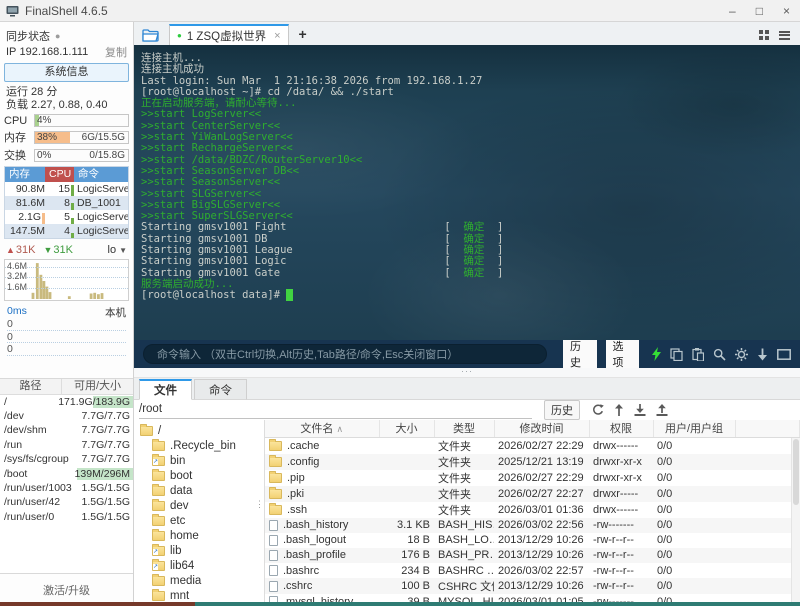 This screenshot has width=800, height=606. Describe the element at coordinates (322, 429) in the screenshot. I see `col-header-filename: 文件名 ∧` at that location.